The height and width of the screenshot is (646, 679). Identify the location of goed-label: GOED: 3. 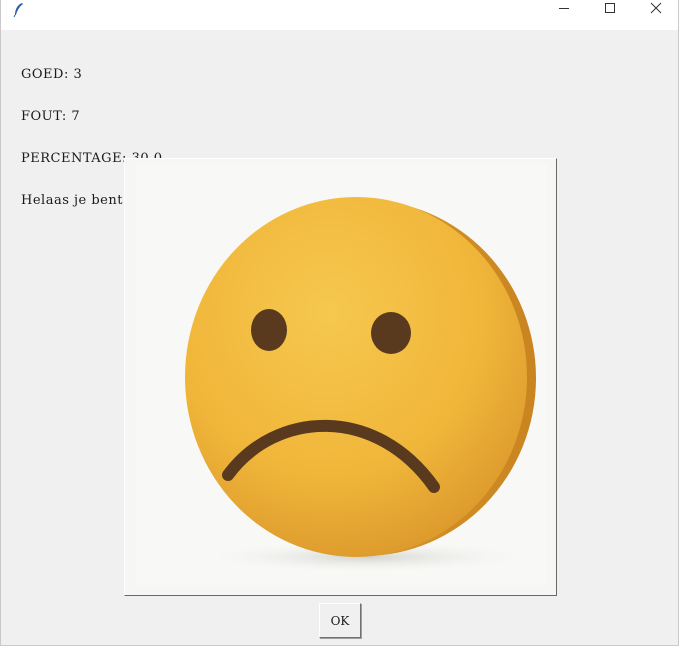
(52, 74).